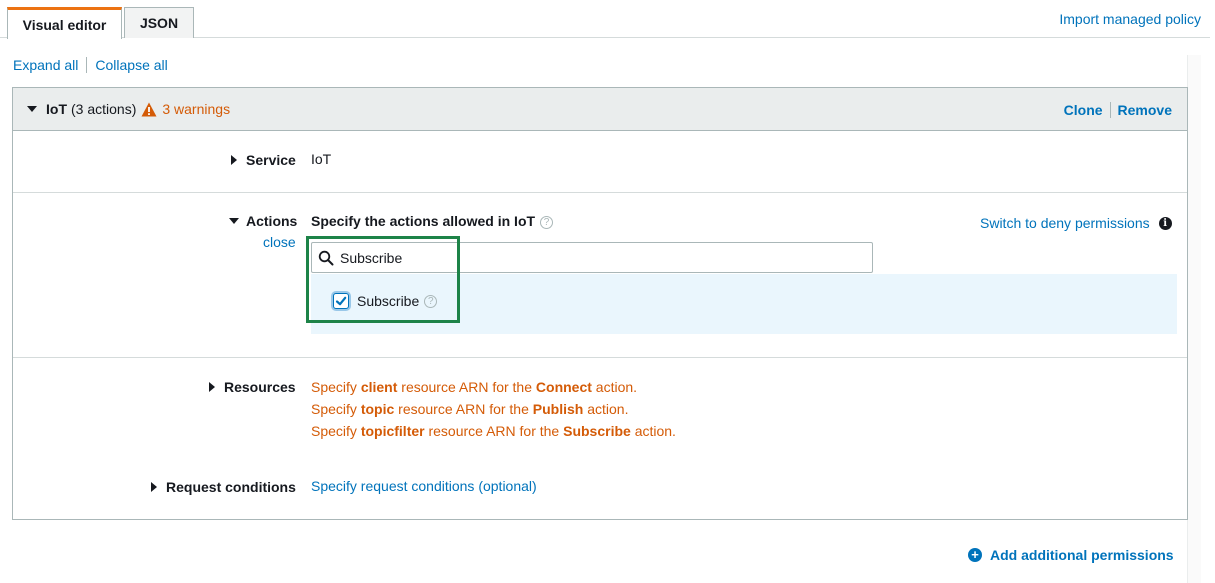 The width and height of the screenshot is (1215, 583). I want to click on collapse-all-link: Collapse all, so click(131, 65).